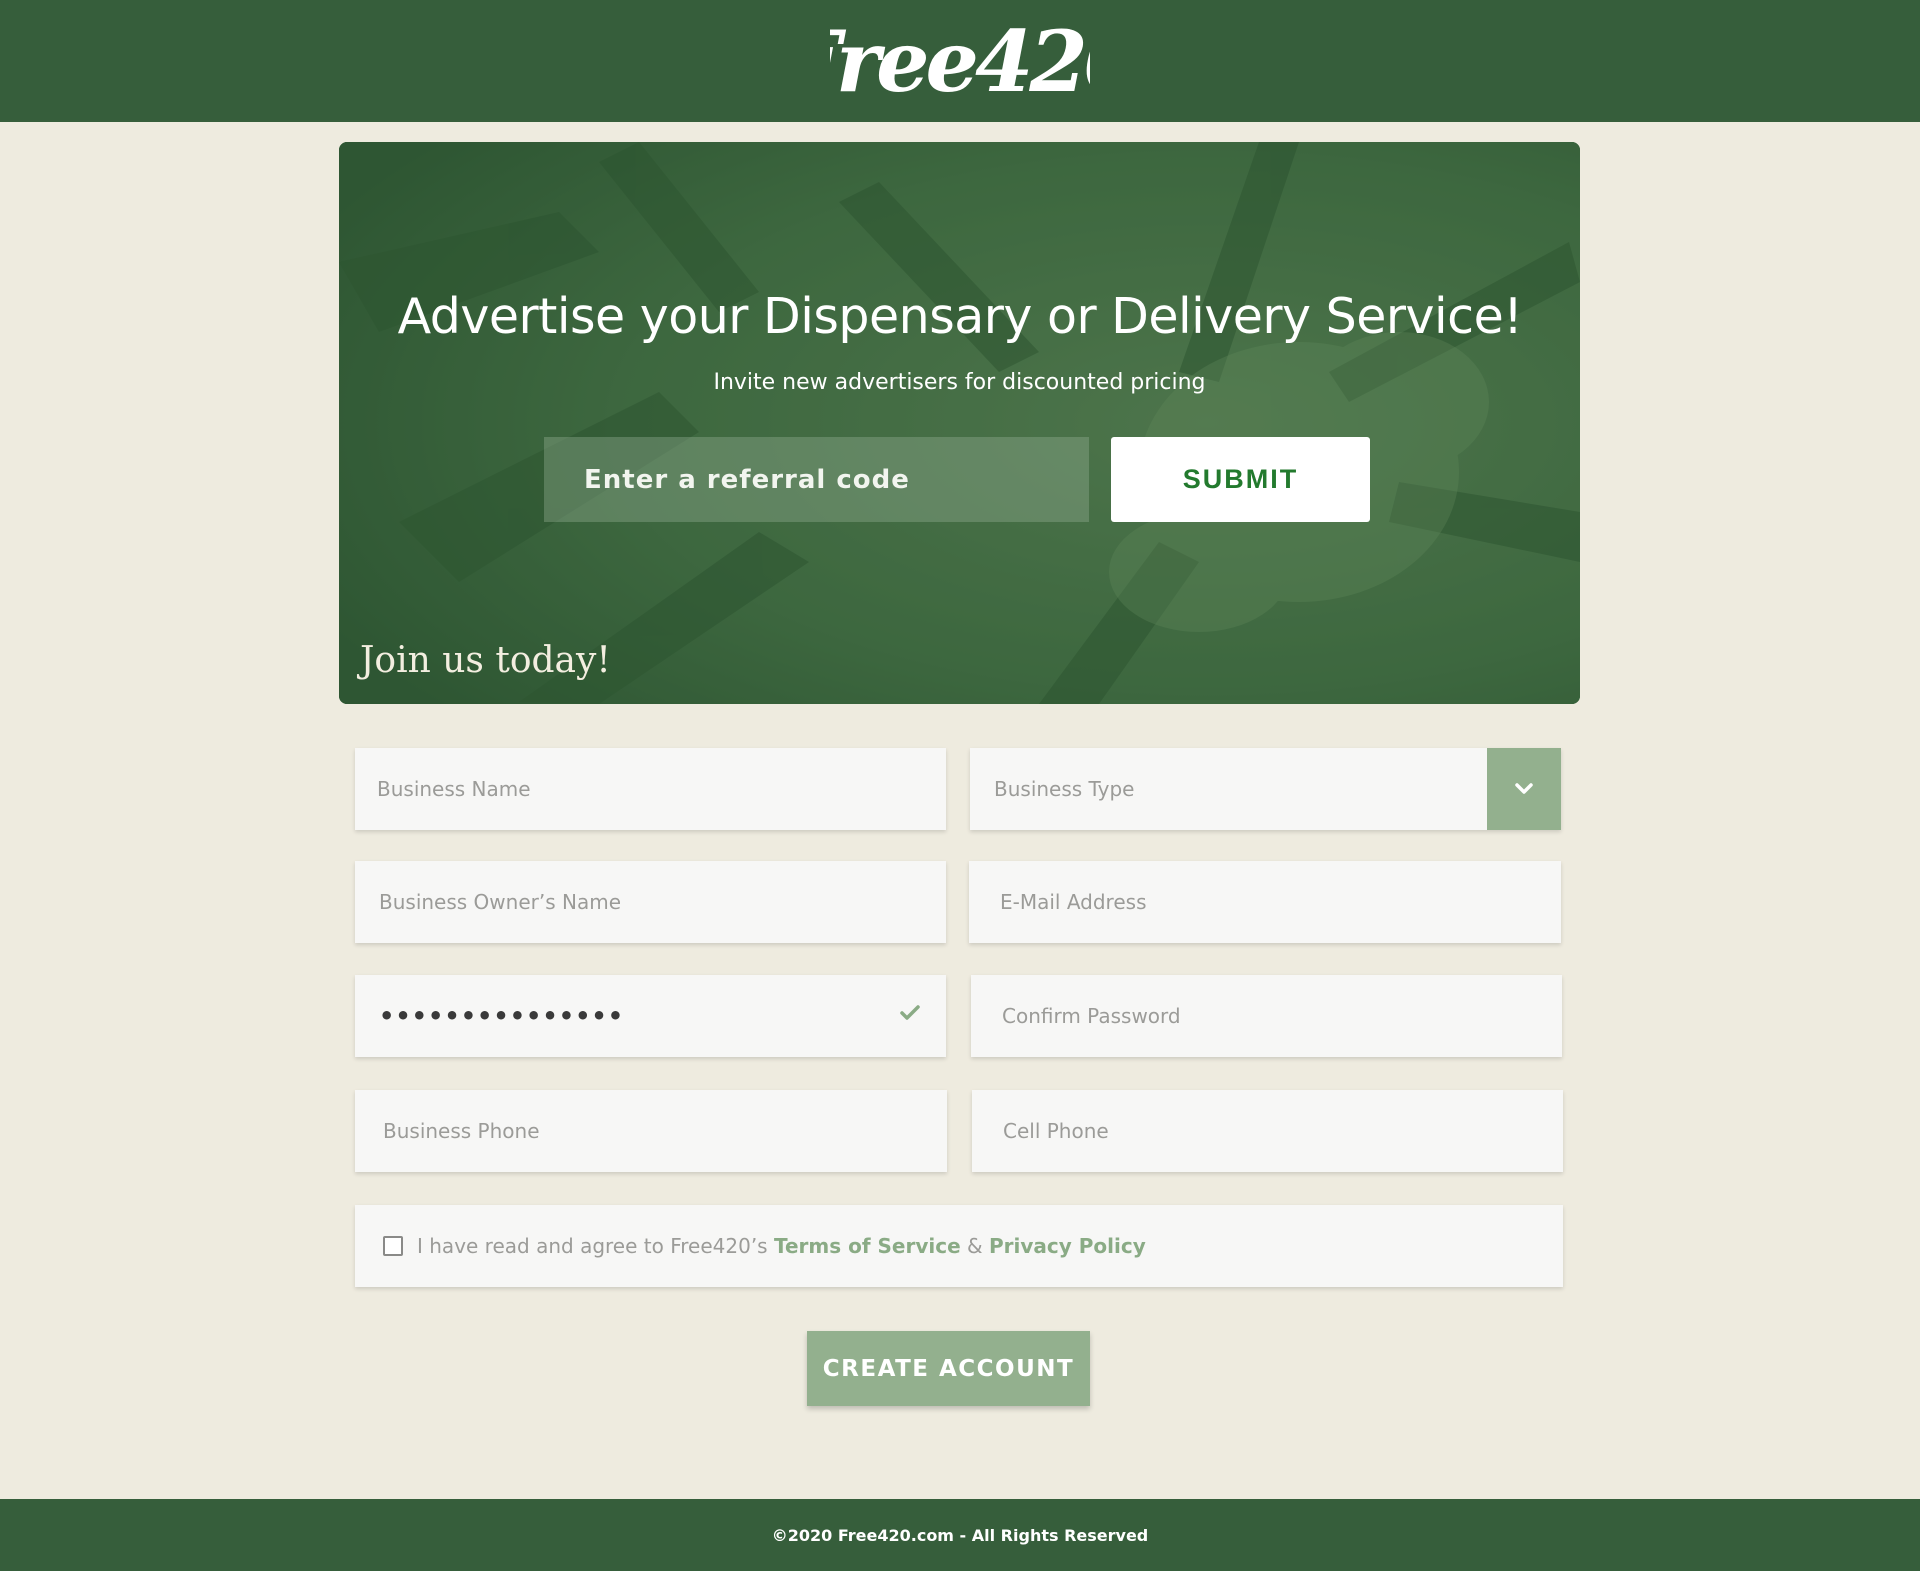 The height and width of the screenshot is (1571, 1920). I want to click on submit-label: SUBMIT, so click(1240, 479).